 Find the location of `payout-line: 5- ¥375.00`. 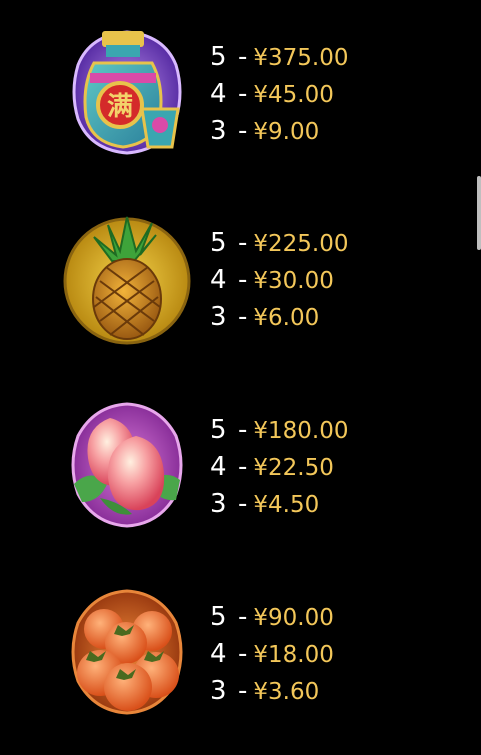

payout-line: 5- ¥375.00 is located at coordinates (279, 57).